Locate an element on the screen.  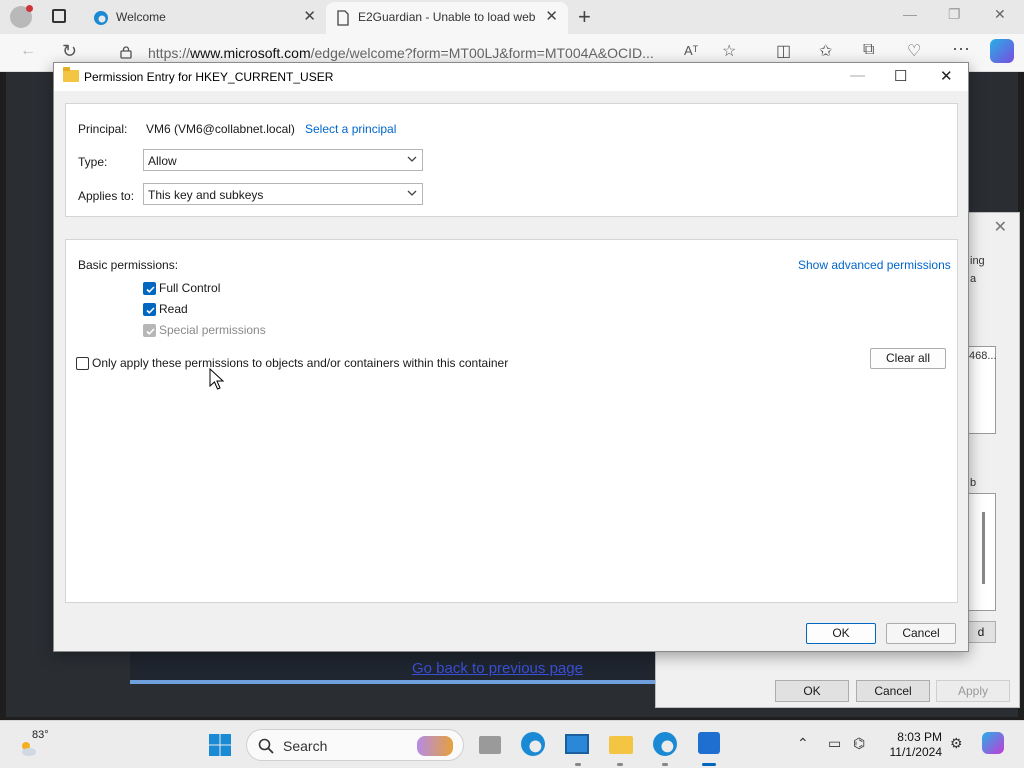
type-dropdown: Allow is located at coordinates (283, 160).